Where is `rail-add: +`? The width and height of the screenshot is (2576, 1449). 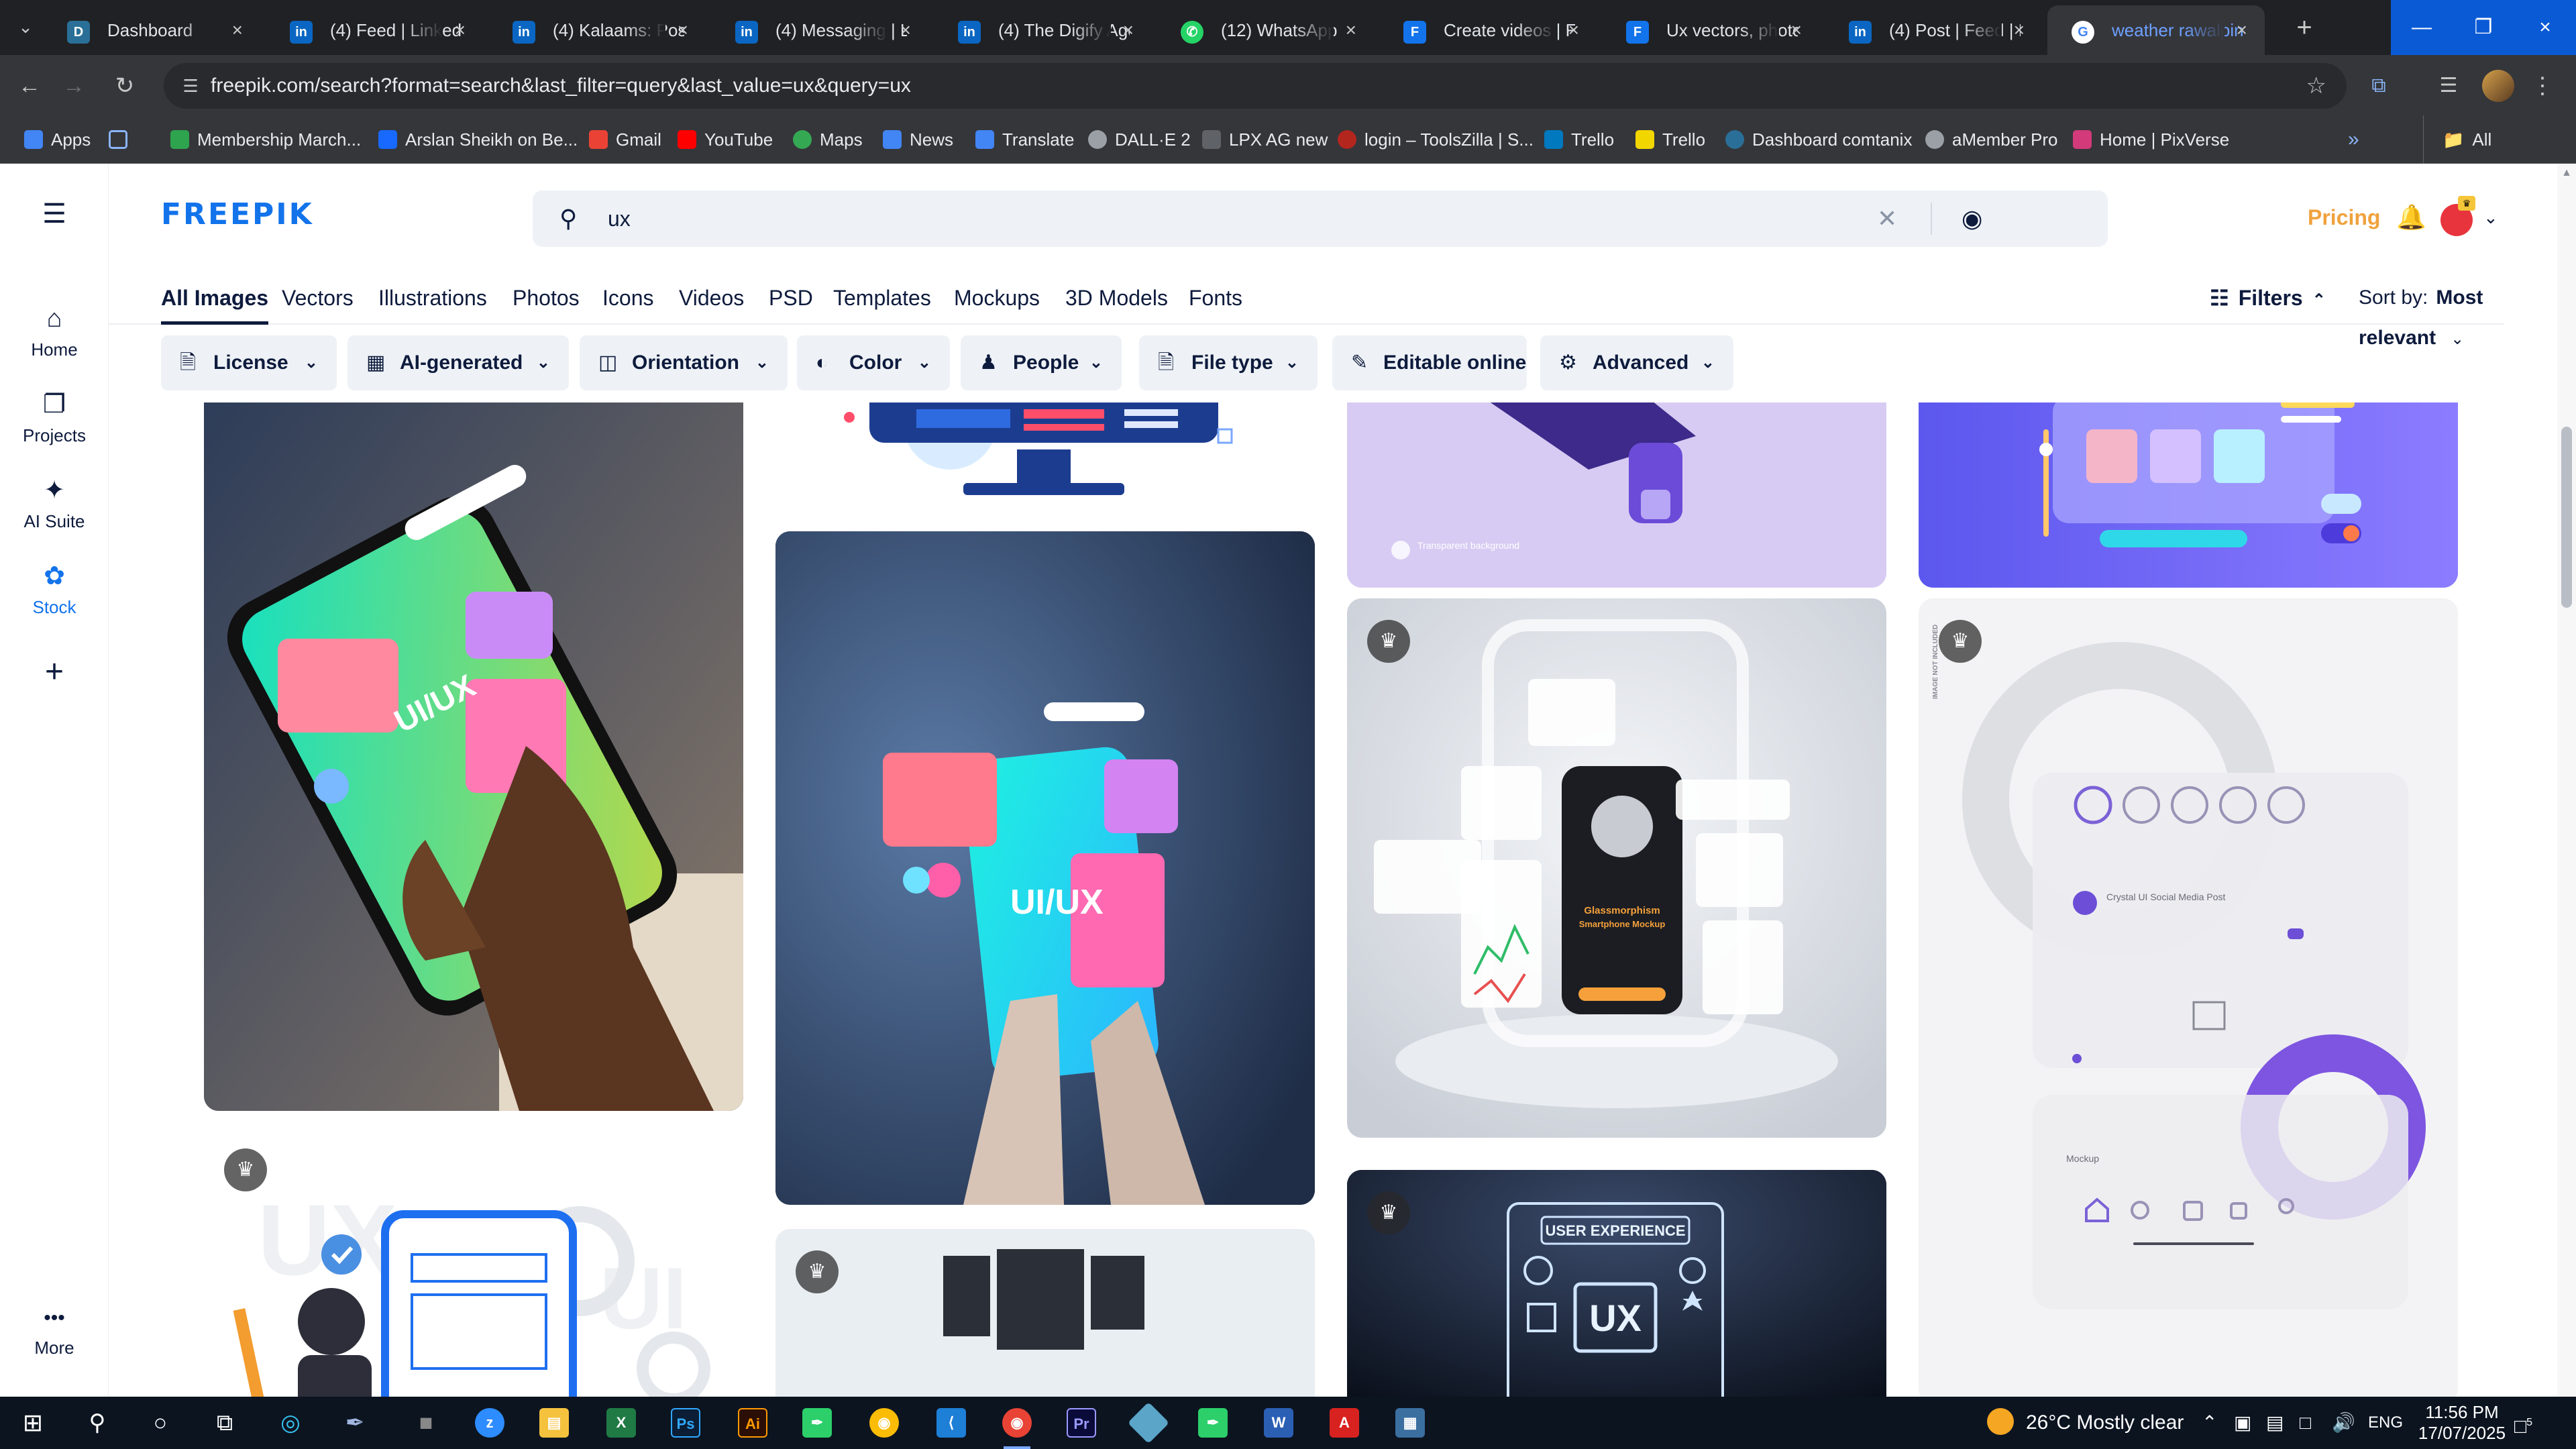
rail-add: + is located at coordinates (54, 671).